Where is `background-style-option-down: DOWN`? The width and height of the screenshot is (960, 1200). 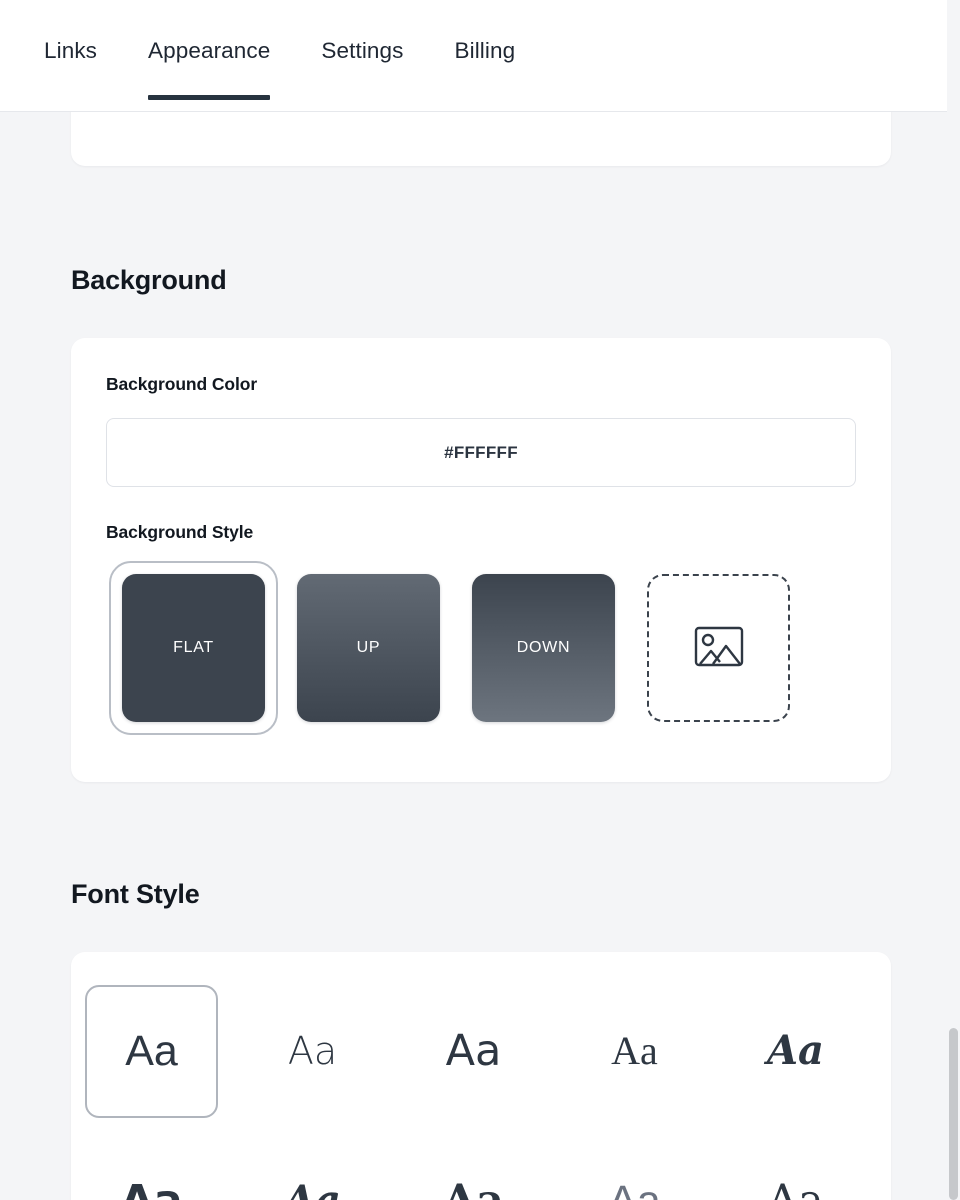
background-style-option-down: DOWN is located at coordinates (543, 648).